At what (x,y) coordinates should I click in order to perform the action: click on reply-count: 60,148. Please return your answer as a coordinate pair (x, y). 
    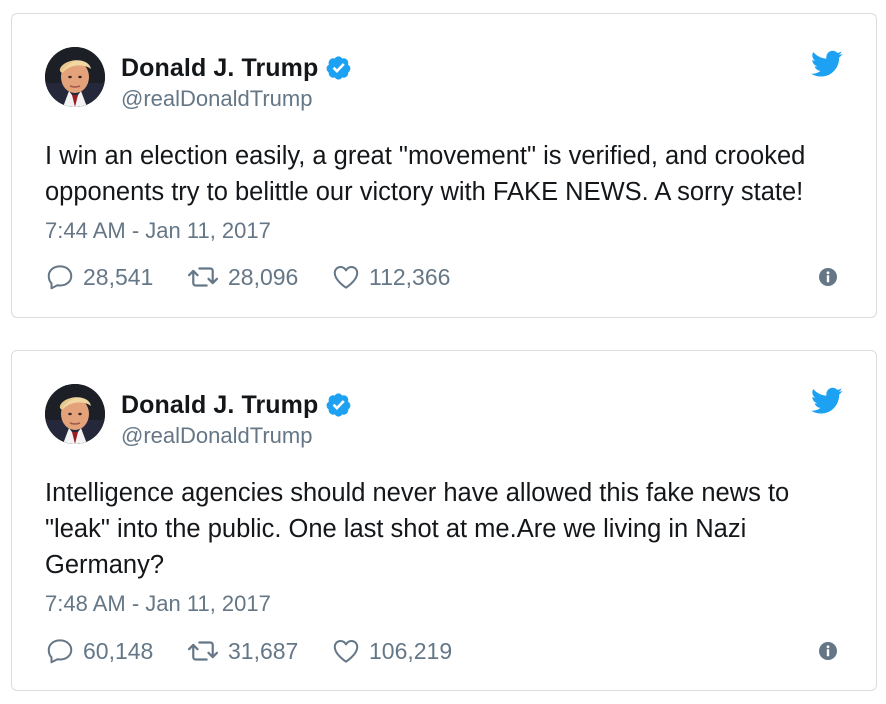
    Looking at the image, I should click on (118, 650).